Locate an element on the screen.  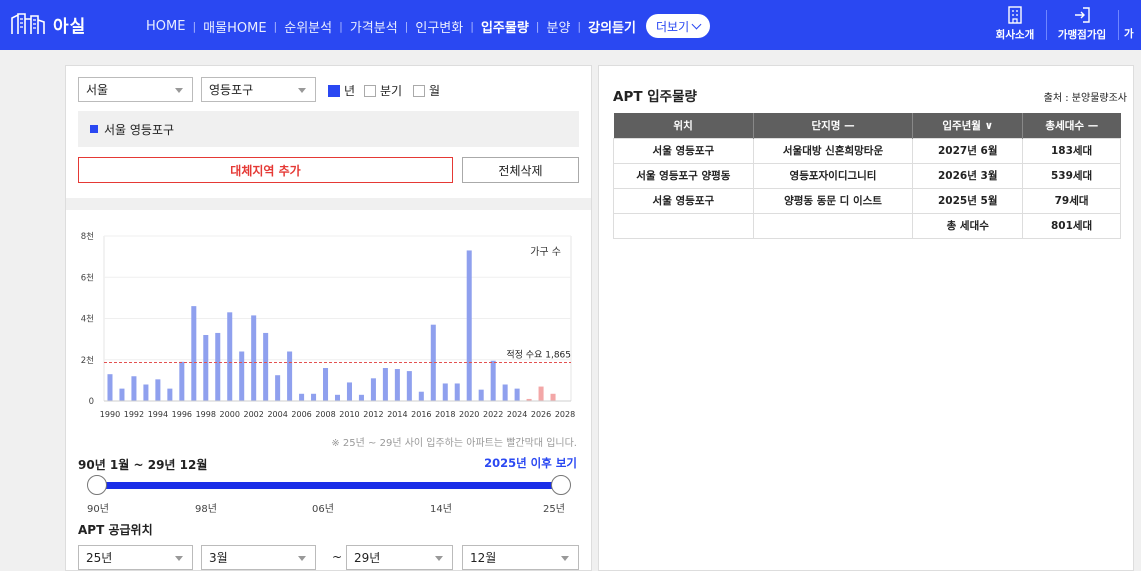
slider-track is located at coordinates (329, 485).